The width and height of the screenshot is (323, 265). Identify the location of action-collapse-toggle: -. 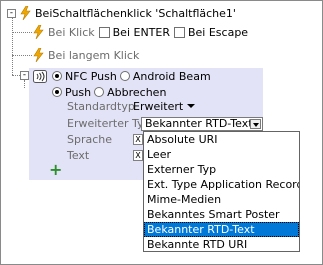
(24, 75).